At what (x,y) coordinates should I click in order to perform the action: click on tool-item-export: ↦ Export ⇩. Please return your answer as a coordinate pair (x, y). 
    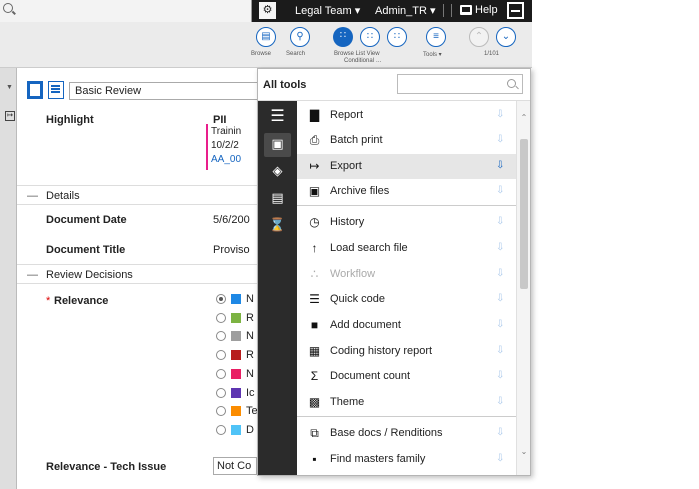
    Looking at the image, I should click on (406, 166).